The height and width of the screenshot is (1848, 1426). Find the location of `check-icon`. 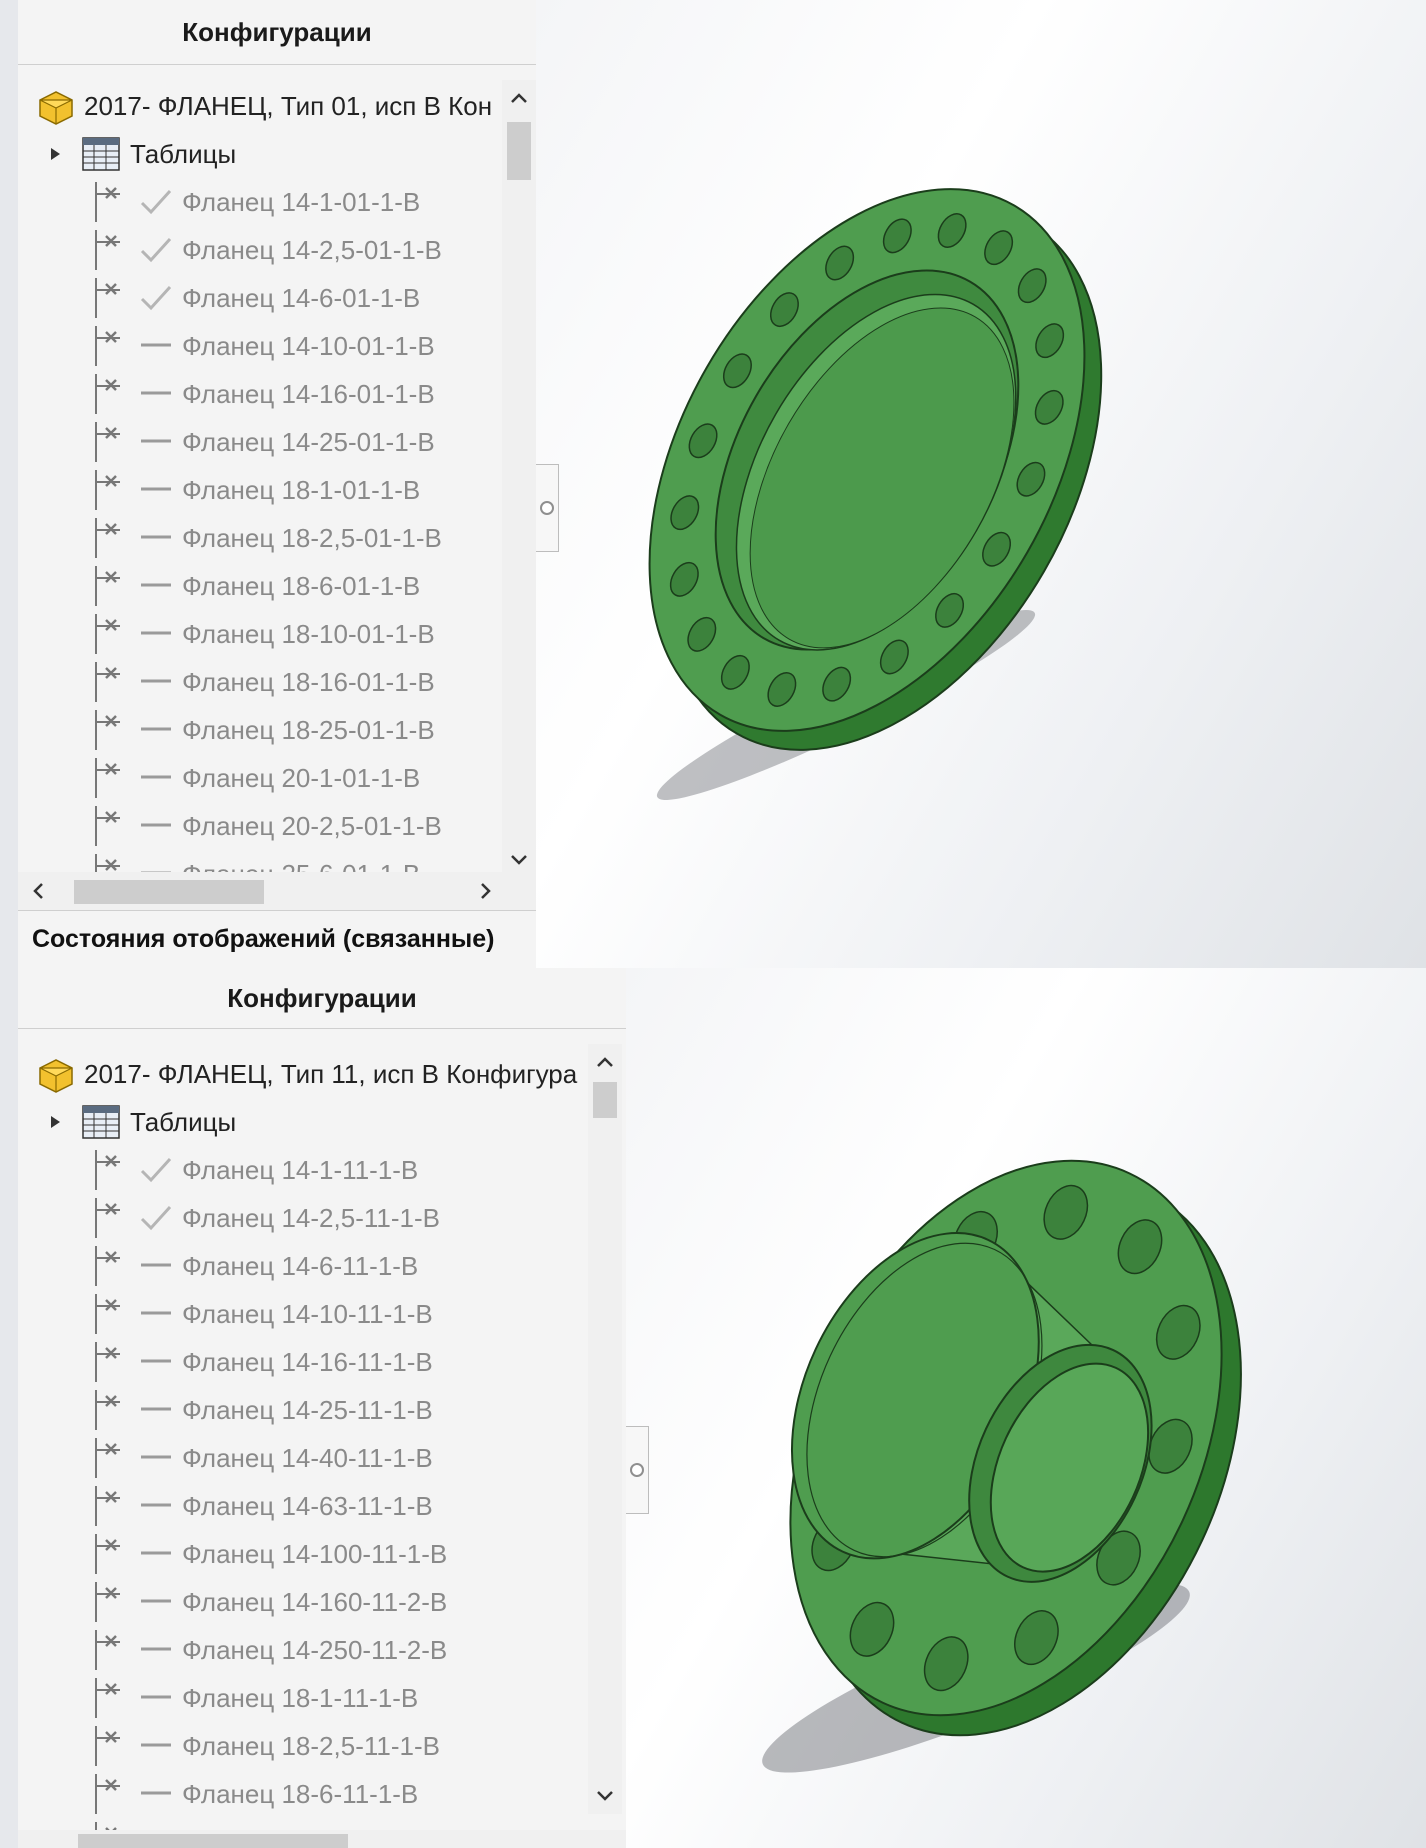

check-icon is located at coordinates (156, 1170).